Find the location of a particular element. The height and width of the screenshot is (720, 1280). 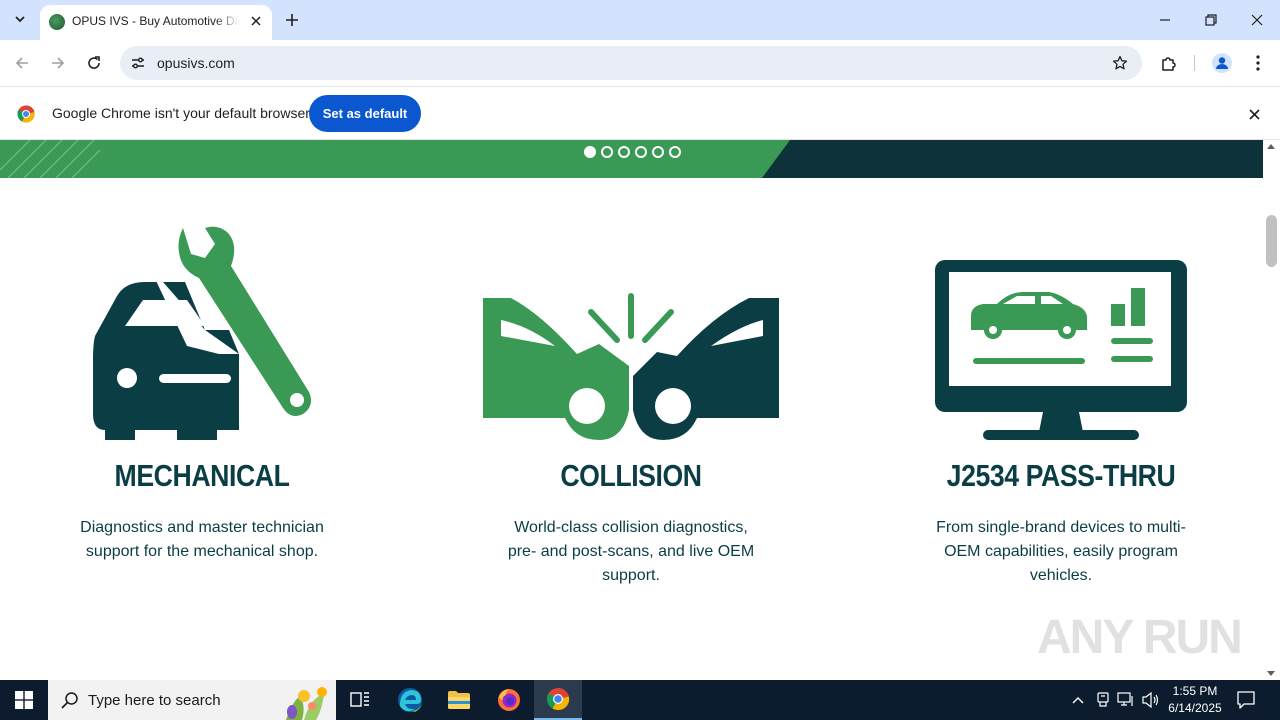

clock-date: 6/14/2025 is located at coordinates (1195, 708).